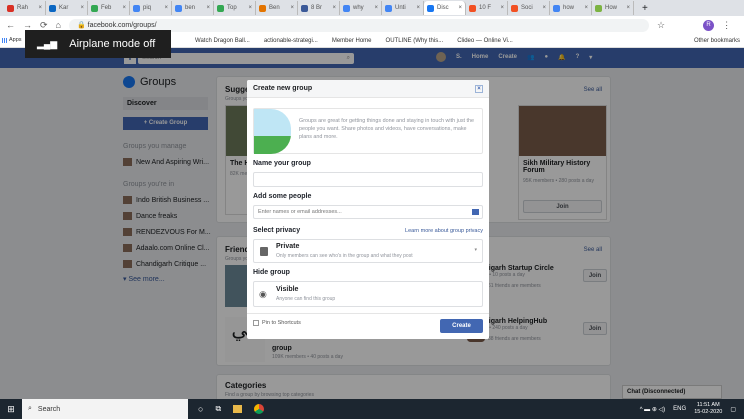  Describe the element at coordinates (11, 409) in the screenshot. I see `windows-start-icon: ⊞` at that location.